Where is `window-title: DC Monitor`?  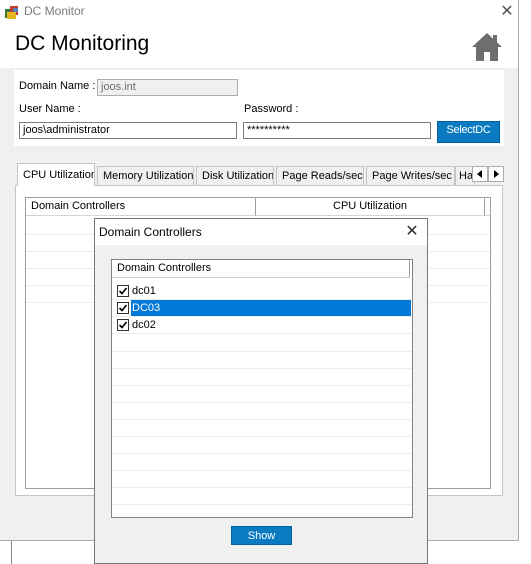 window-title: DC Monitor is located at coordinates (54, 11).